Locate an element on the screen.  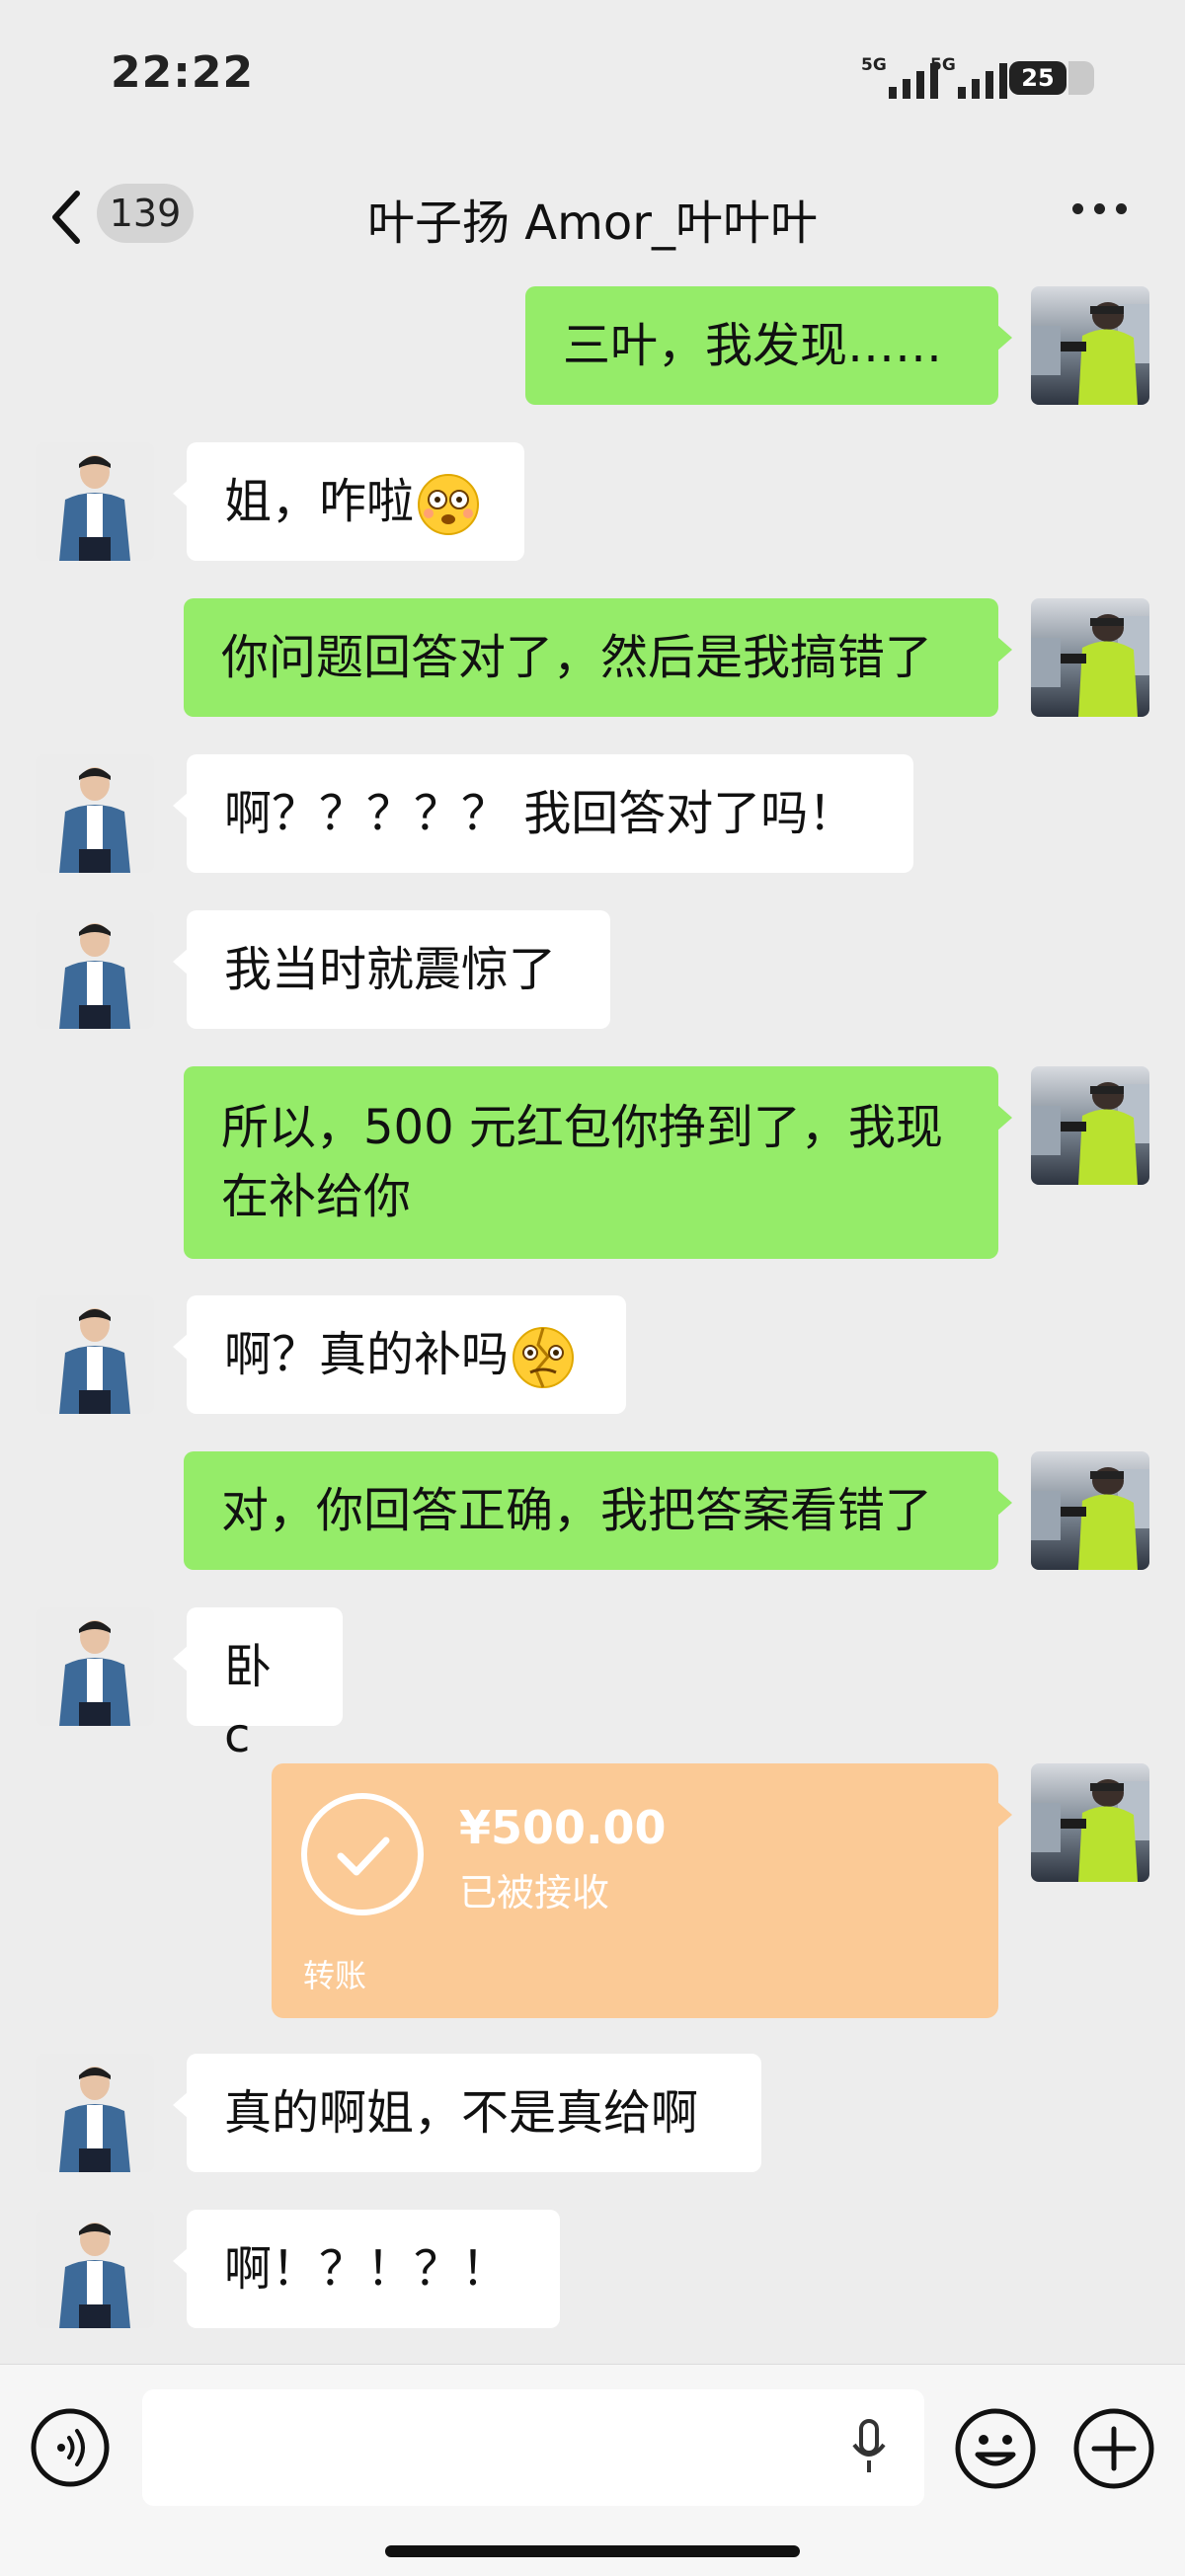
message-bubble-incoming: 啊？？？？？ 我回答对了吗！ is located at coordinates (543, 813).